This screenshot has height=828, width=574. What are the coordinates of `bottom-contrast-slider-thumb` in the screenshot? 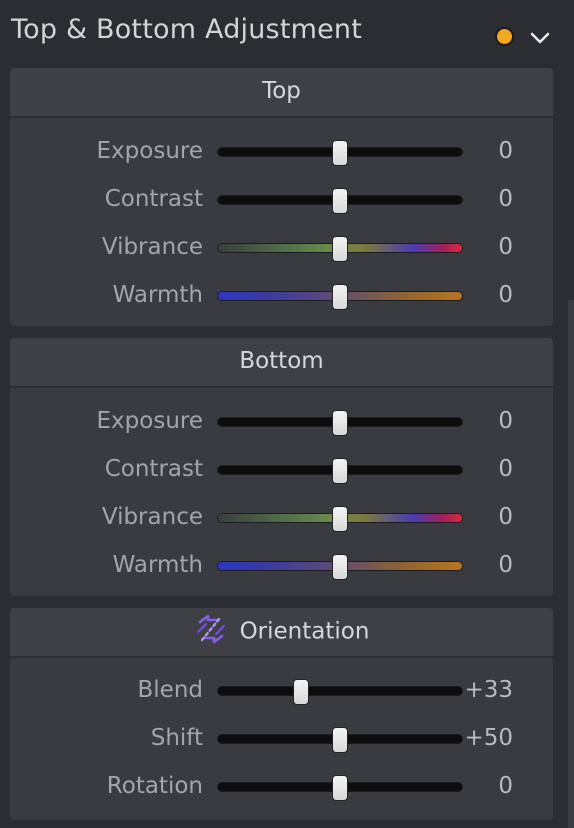 It's located at (340, 471).